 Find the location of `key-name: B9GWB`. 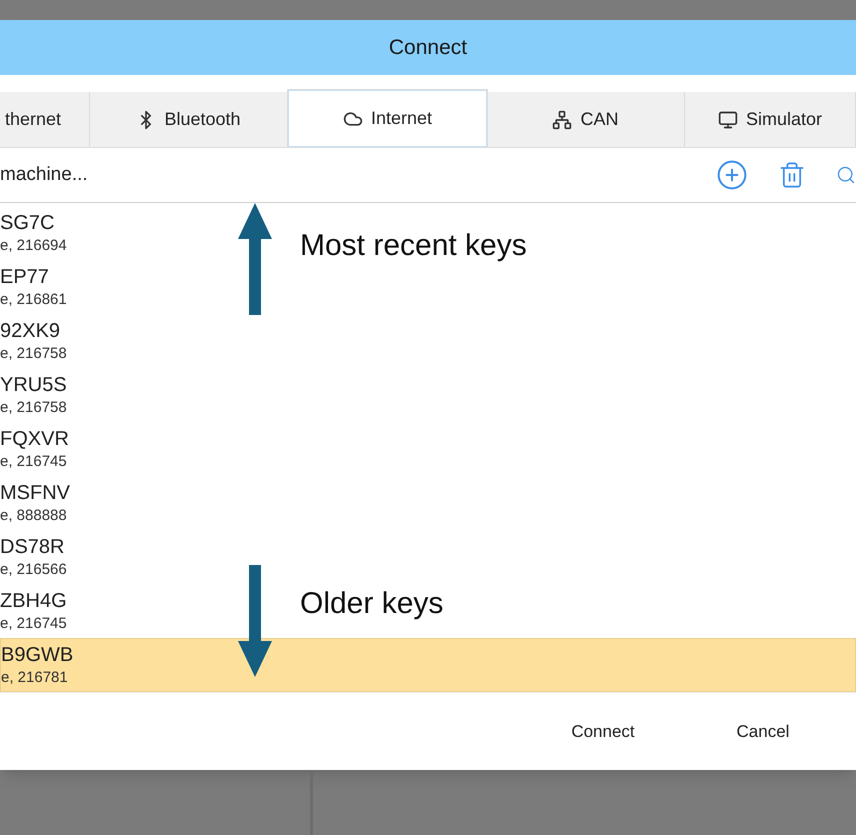

key-name: B9GWB is located at coordinates (37, 655).